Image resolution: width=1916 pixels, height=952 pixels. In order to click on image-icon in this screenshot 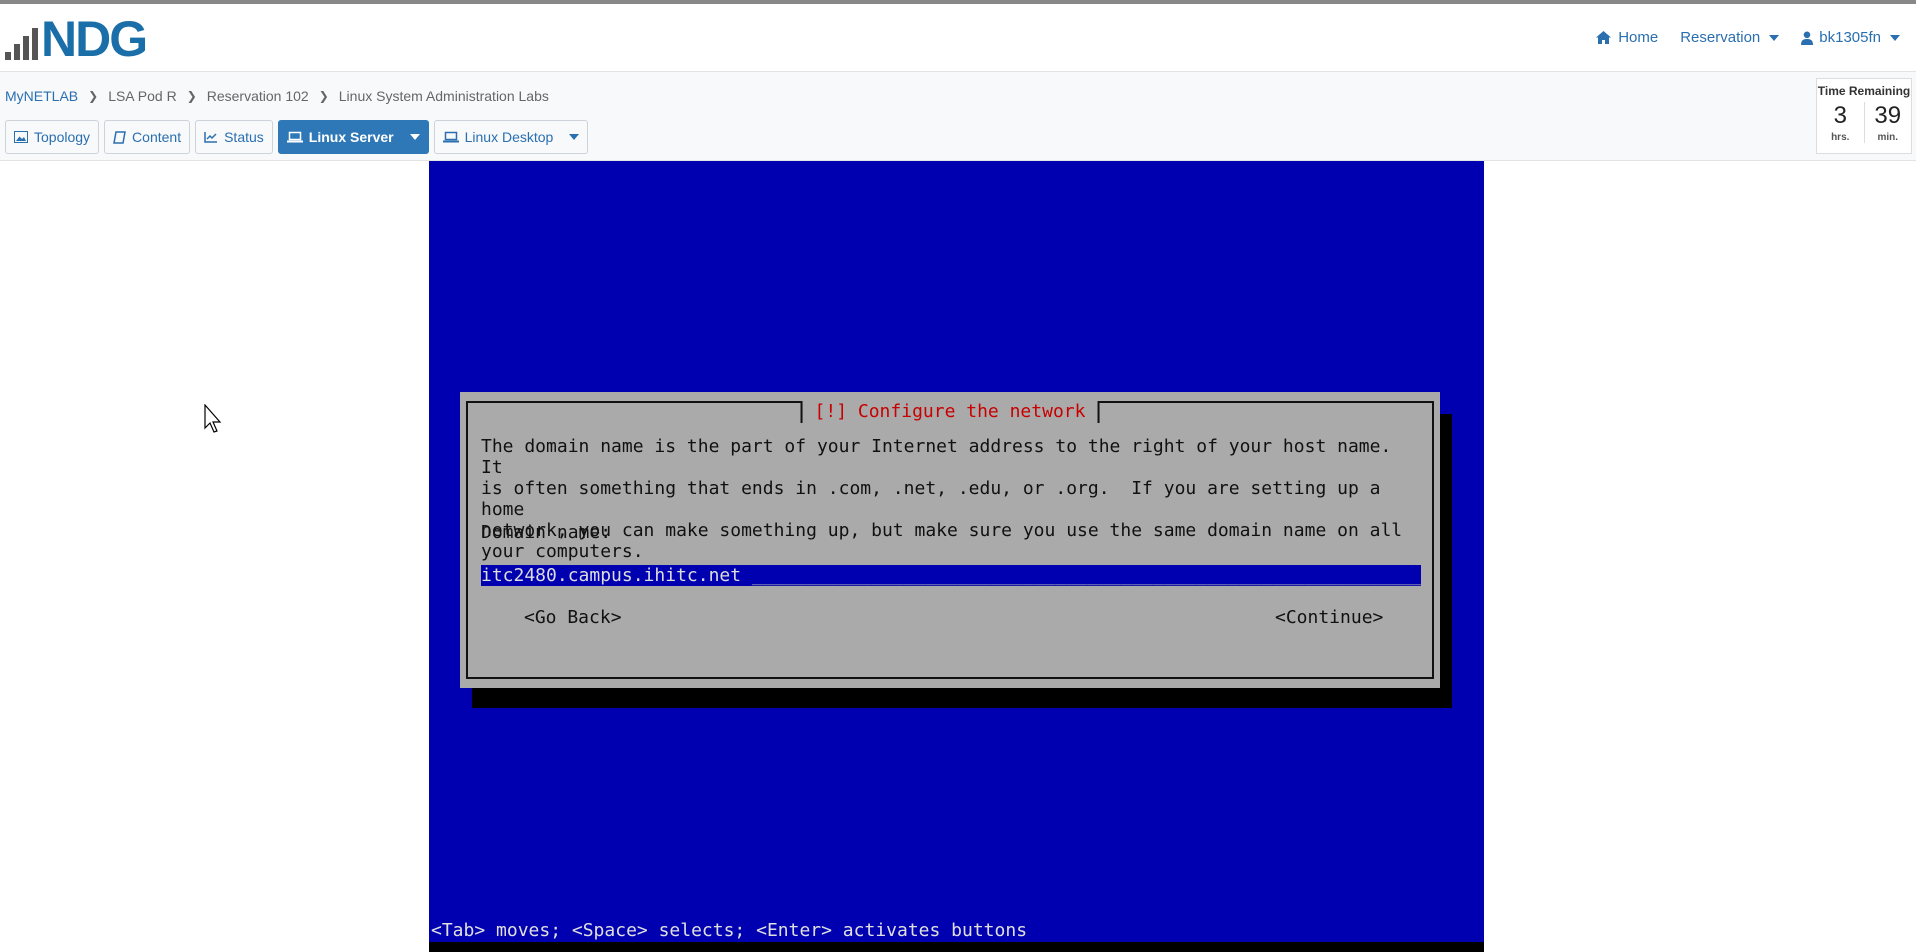, I will do `click(21, 137)`.